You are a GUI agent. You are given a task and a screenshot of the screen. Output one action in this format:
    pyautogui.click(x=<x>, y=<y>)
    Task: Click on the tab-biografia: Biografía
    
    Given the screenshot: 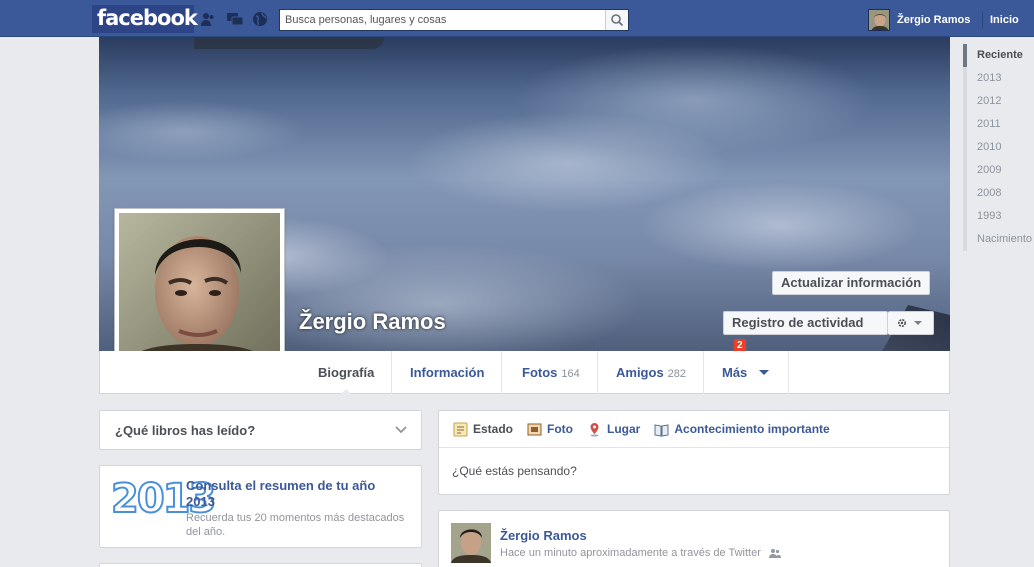 What is the action you would take?
    pyautogui.click(x=347, y=373)
    